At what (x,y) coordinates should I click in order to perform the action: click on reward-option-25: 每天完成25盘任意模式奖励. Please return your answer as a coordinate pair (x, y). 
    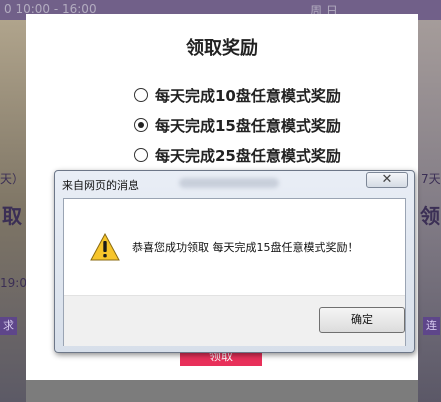
    Looking at the image, I should click on (237, 155).